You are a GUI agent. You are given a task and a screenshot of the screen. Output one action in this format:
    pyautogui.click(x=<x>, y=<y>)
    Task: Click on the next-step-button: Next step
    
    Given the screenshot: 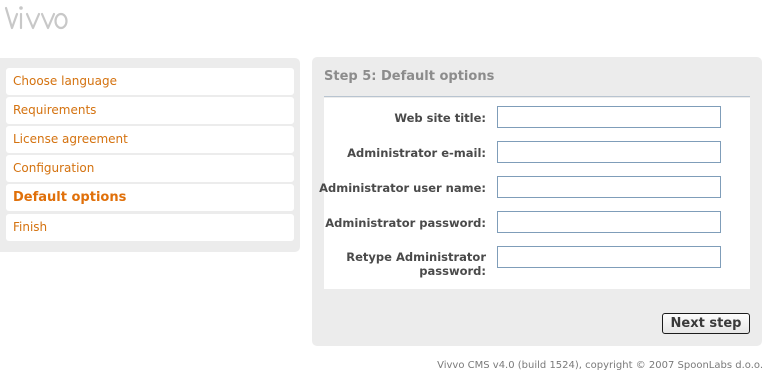 What is the action you would take?
    pyautogui.click(x=706, y=323)
    